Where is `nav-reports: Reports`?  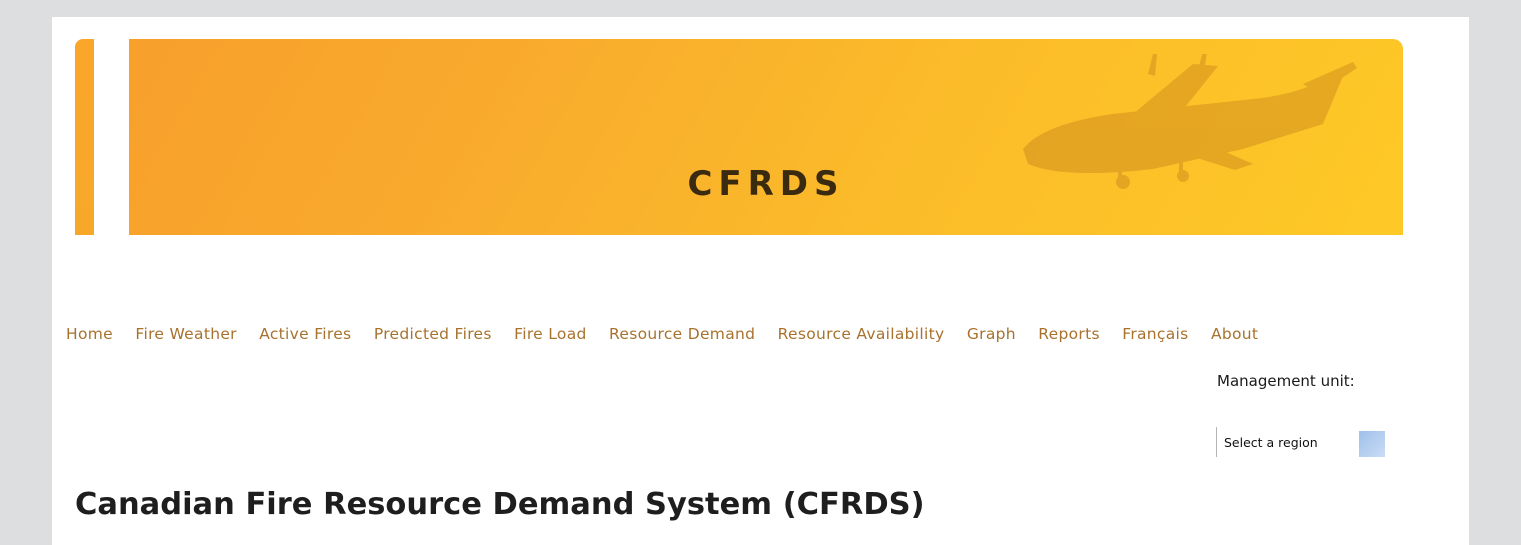
nav-reports: Reports is located at coordinates (1069, 334).